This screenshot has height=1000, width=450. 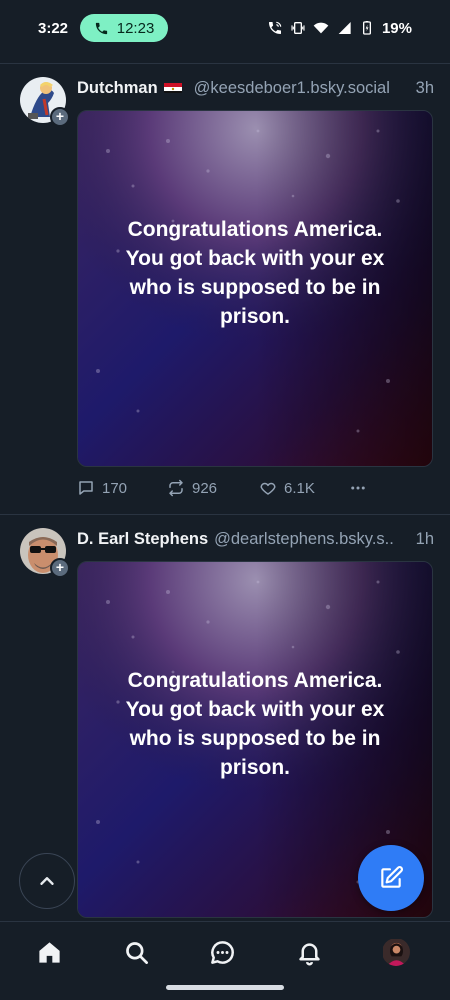 I want to click on nav-search, so click(x=136, y=952).